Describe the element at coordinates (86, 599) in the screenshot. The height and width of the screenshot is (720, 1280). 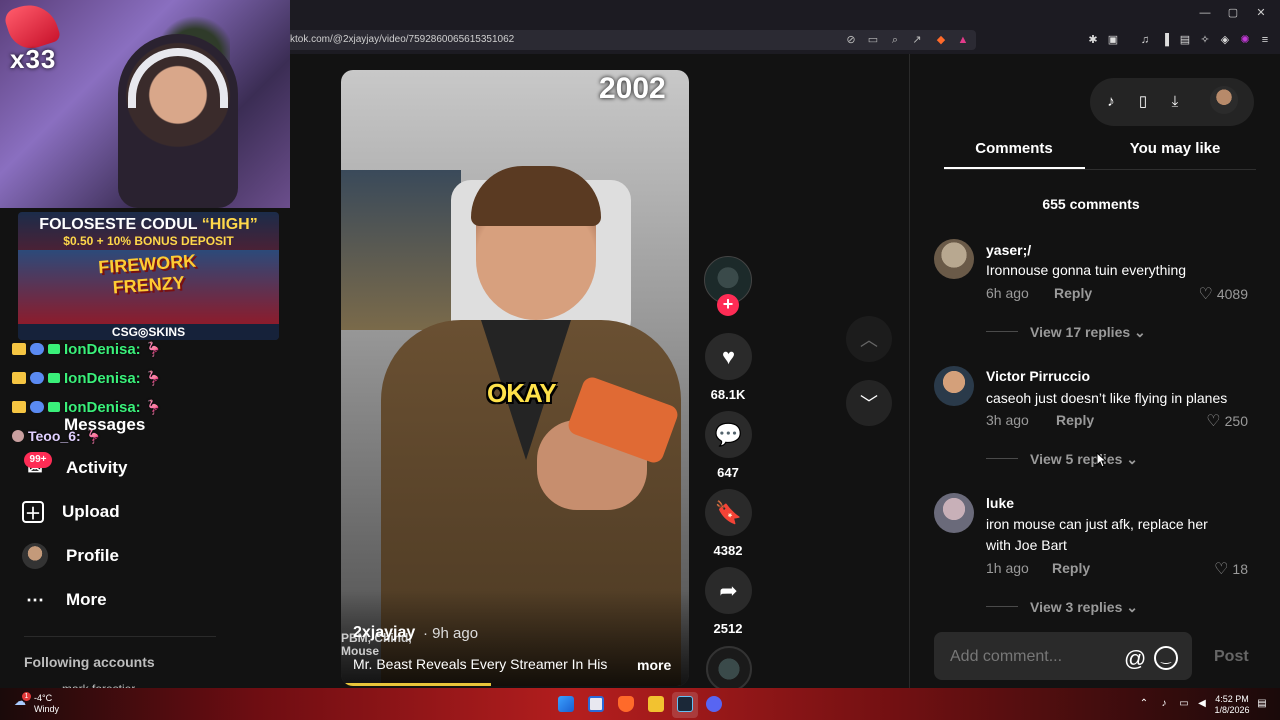
I see `sidebar-item-label: More` at that location.